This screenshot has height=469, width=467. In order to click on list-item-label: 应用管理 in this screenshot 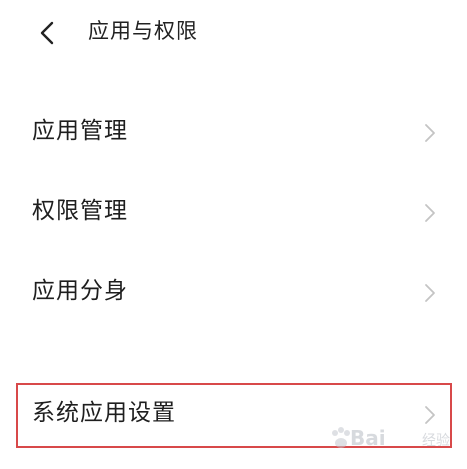, I will do `click(80, 131)`.